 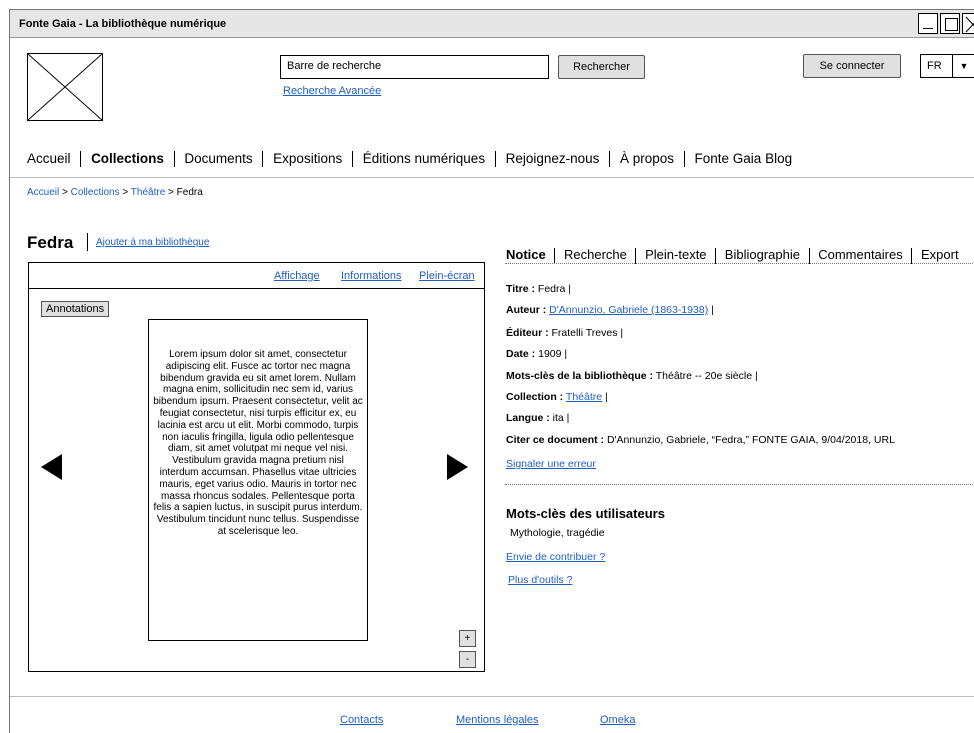 I want to click on tab-bibliographie: Bibliographie, so click(x=762, y=254).